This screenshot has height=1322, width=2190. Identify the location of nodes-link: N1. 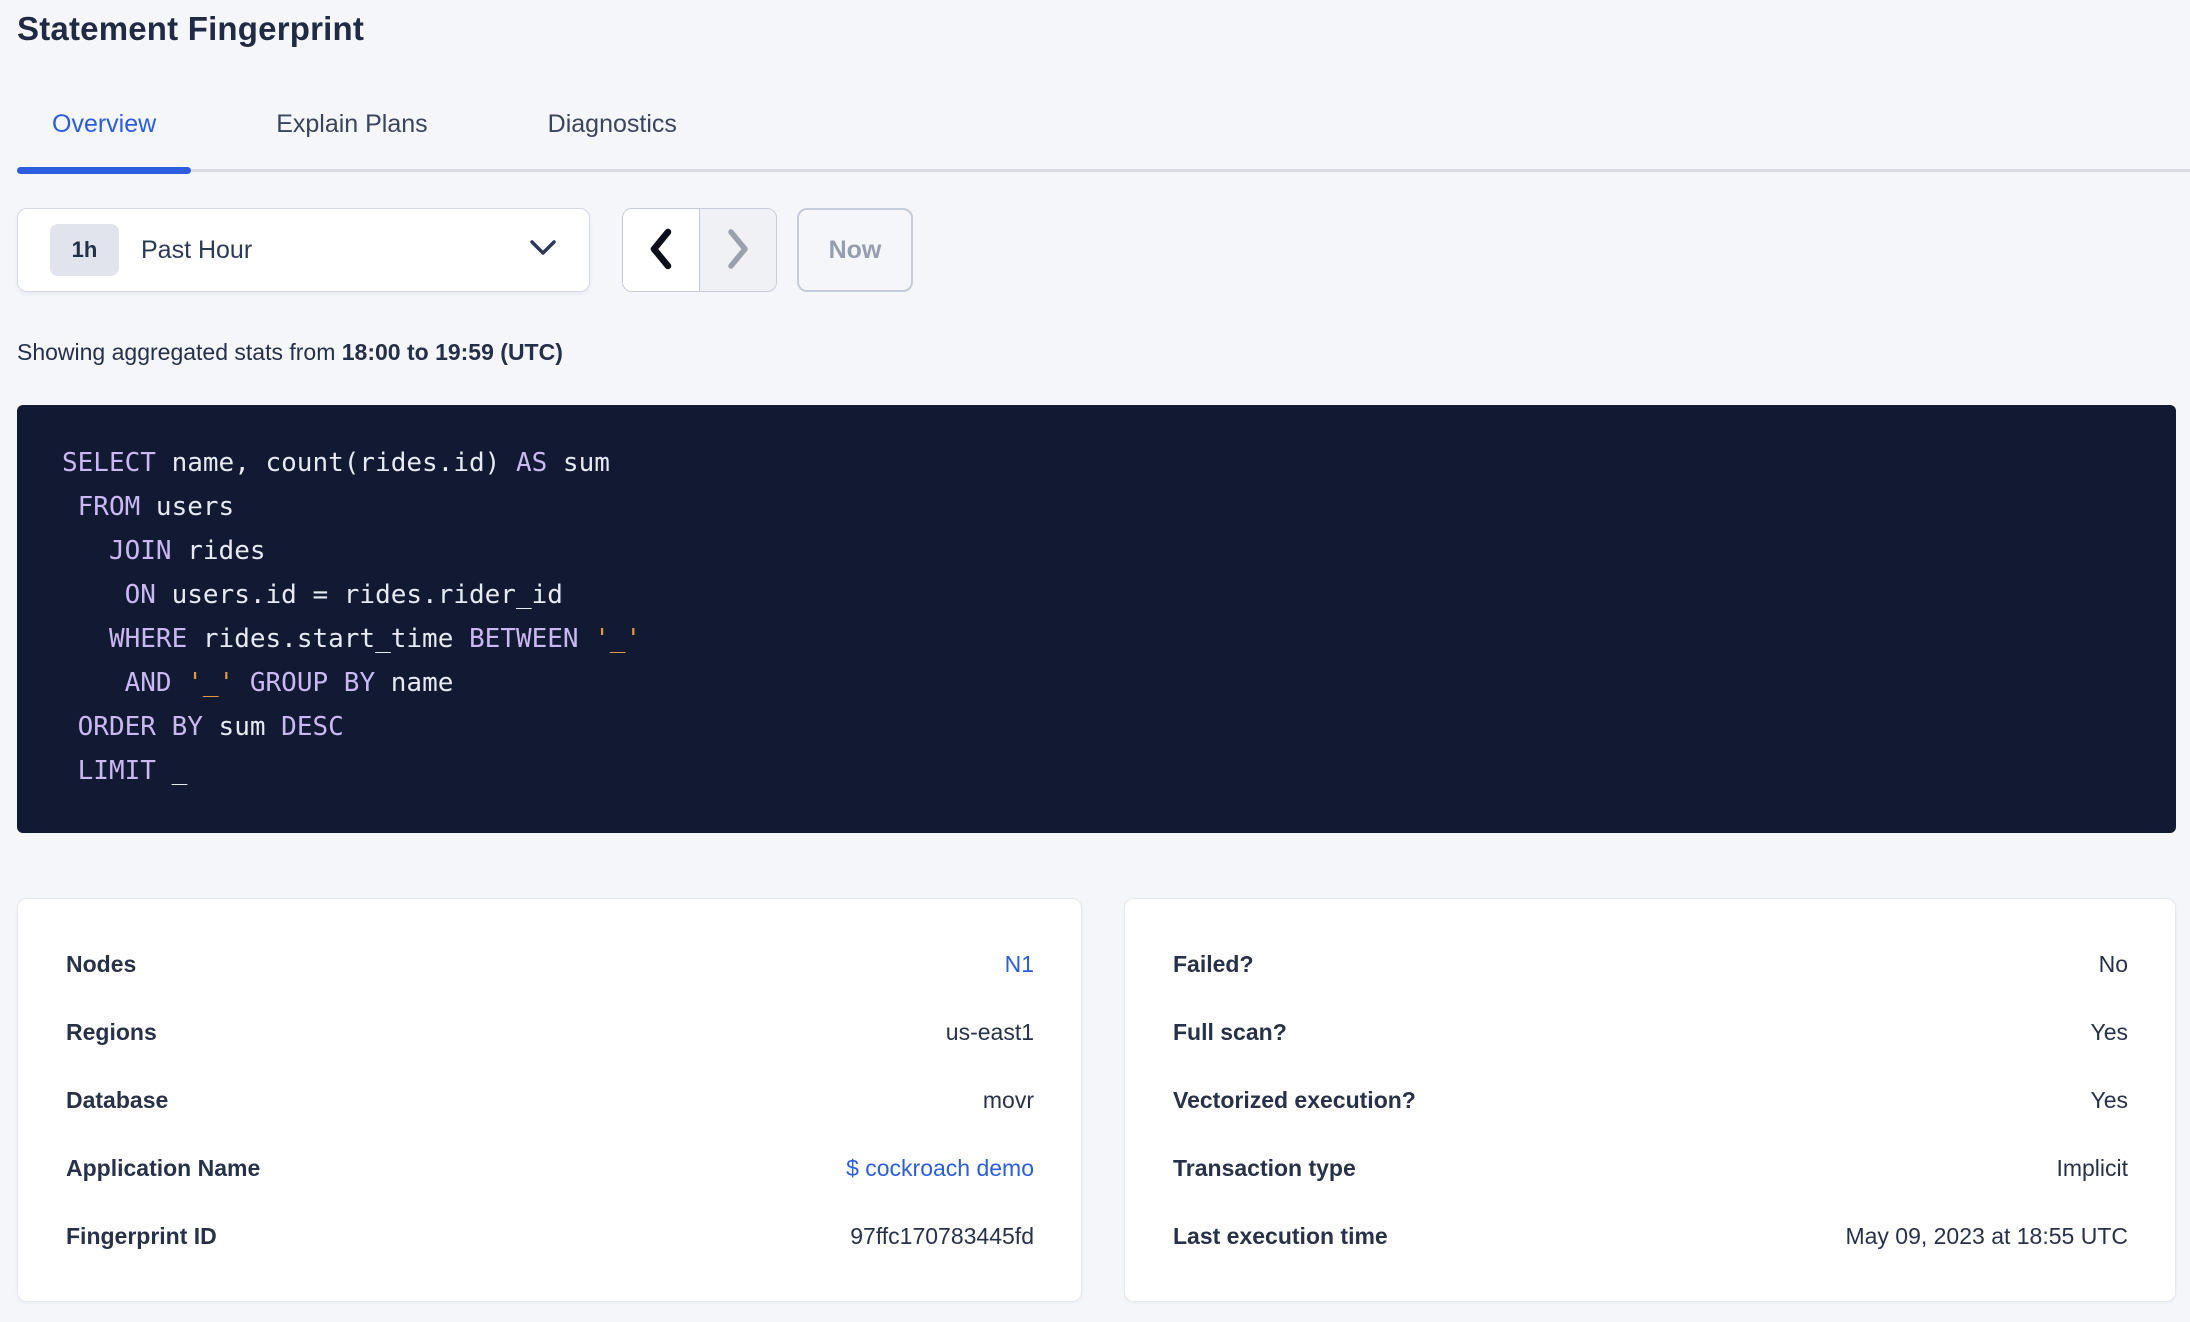
(1019, 964).